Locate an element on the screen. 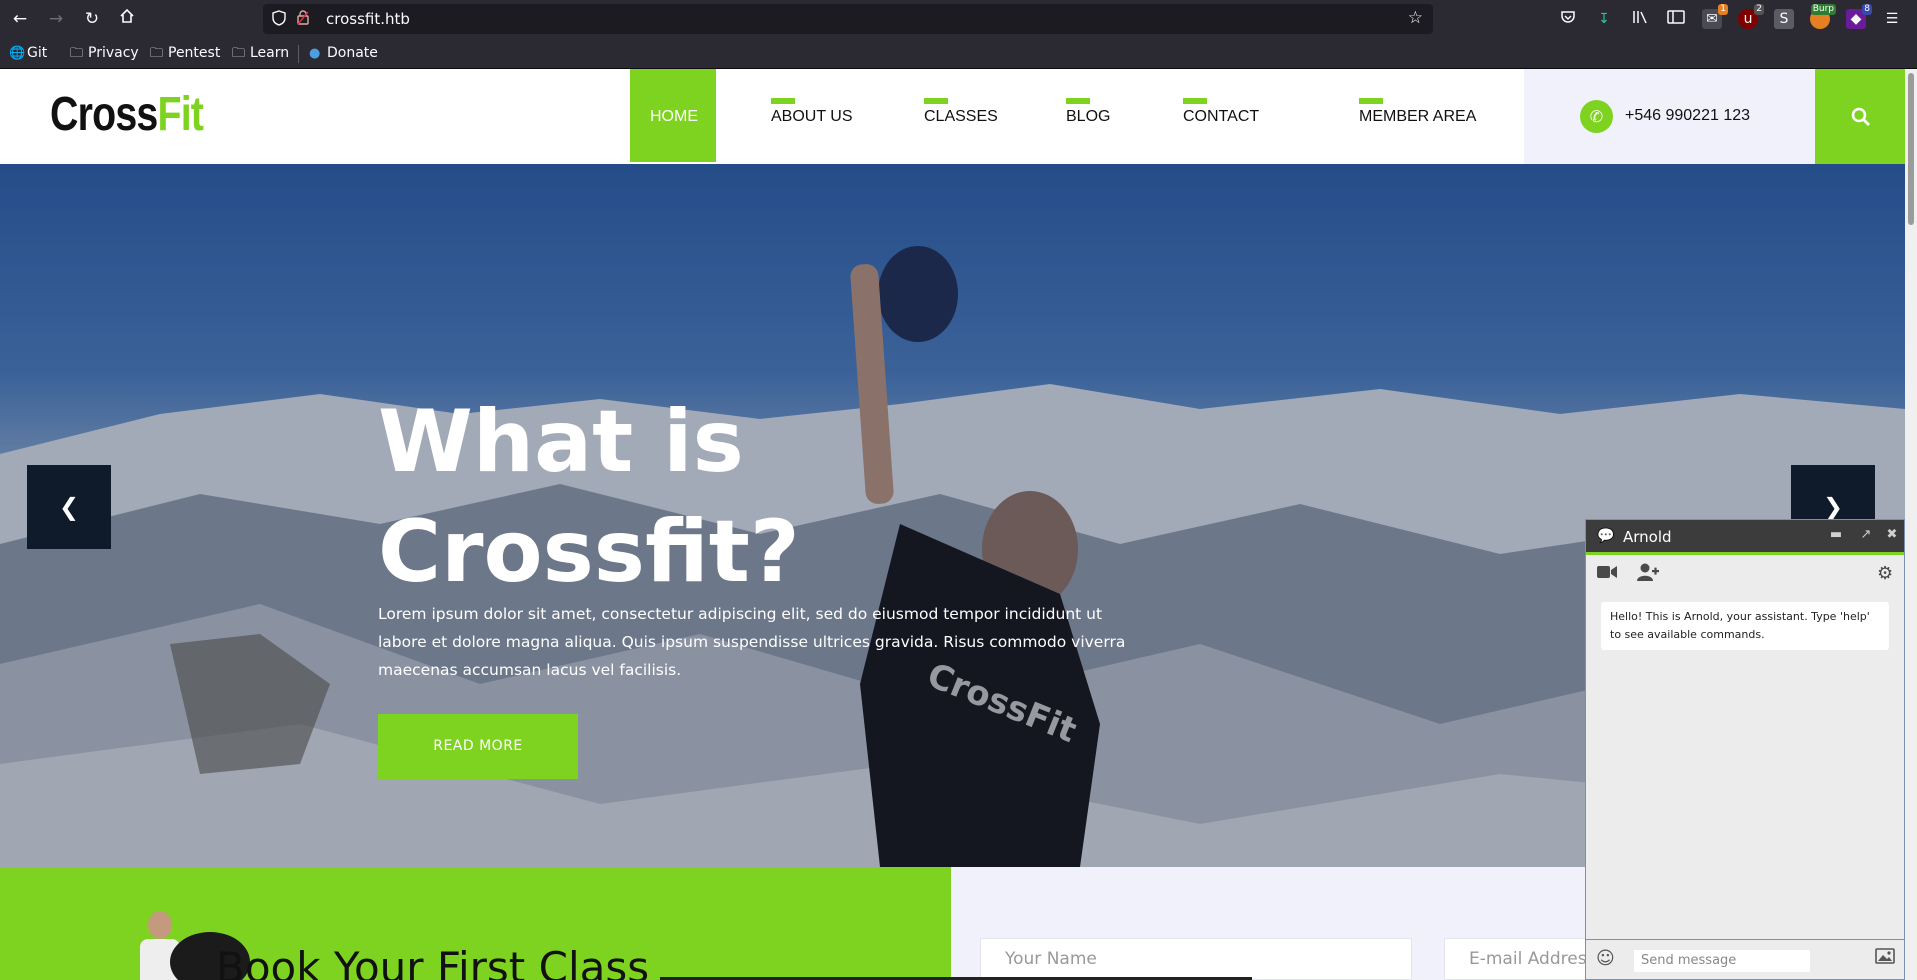 This screenshot has height=980, width=1917. ublock-icon: u 2 is located at coordinates (1751, 16).